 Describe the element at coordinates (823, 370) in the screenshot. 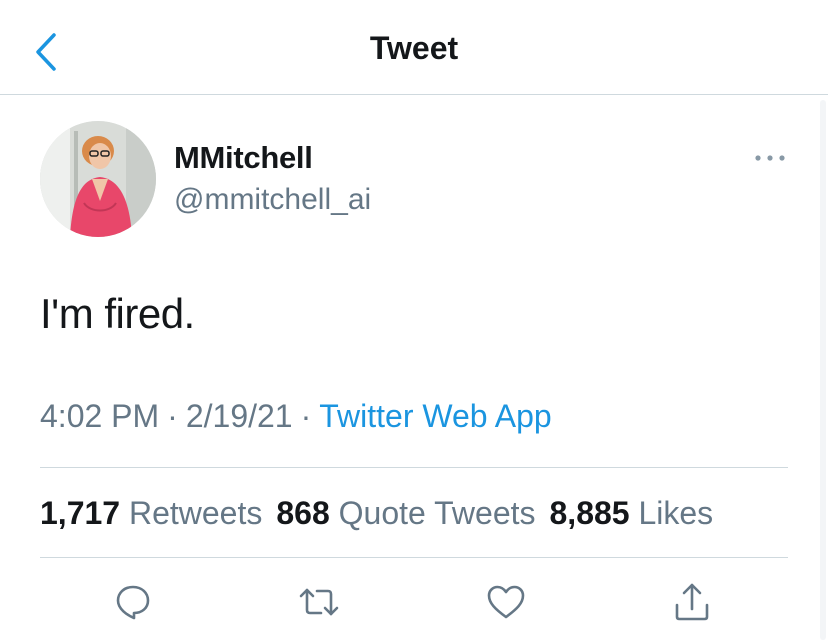

I see `scrollbar` at that location.